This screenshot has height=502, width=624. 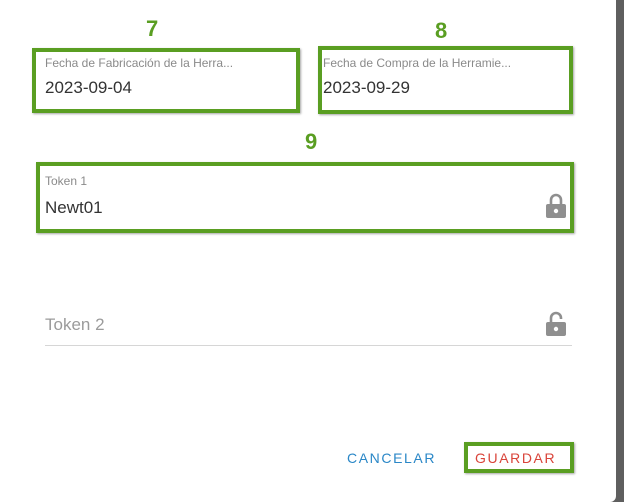 What do you see at coordinates (74, 208) in the screenshot?
I see `token1-value: Newt01` at bounding box center [74, 208].